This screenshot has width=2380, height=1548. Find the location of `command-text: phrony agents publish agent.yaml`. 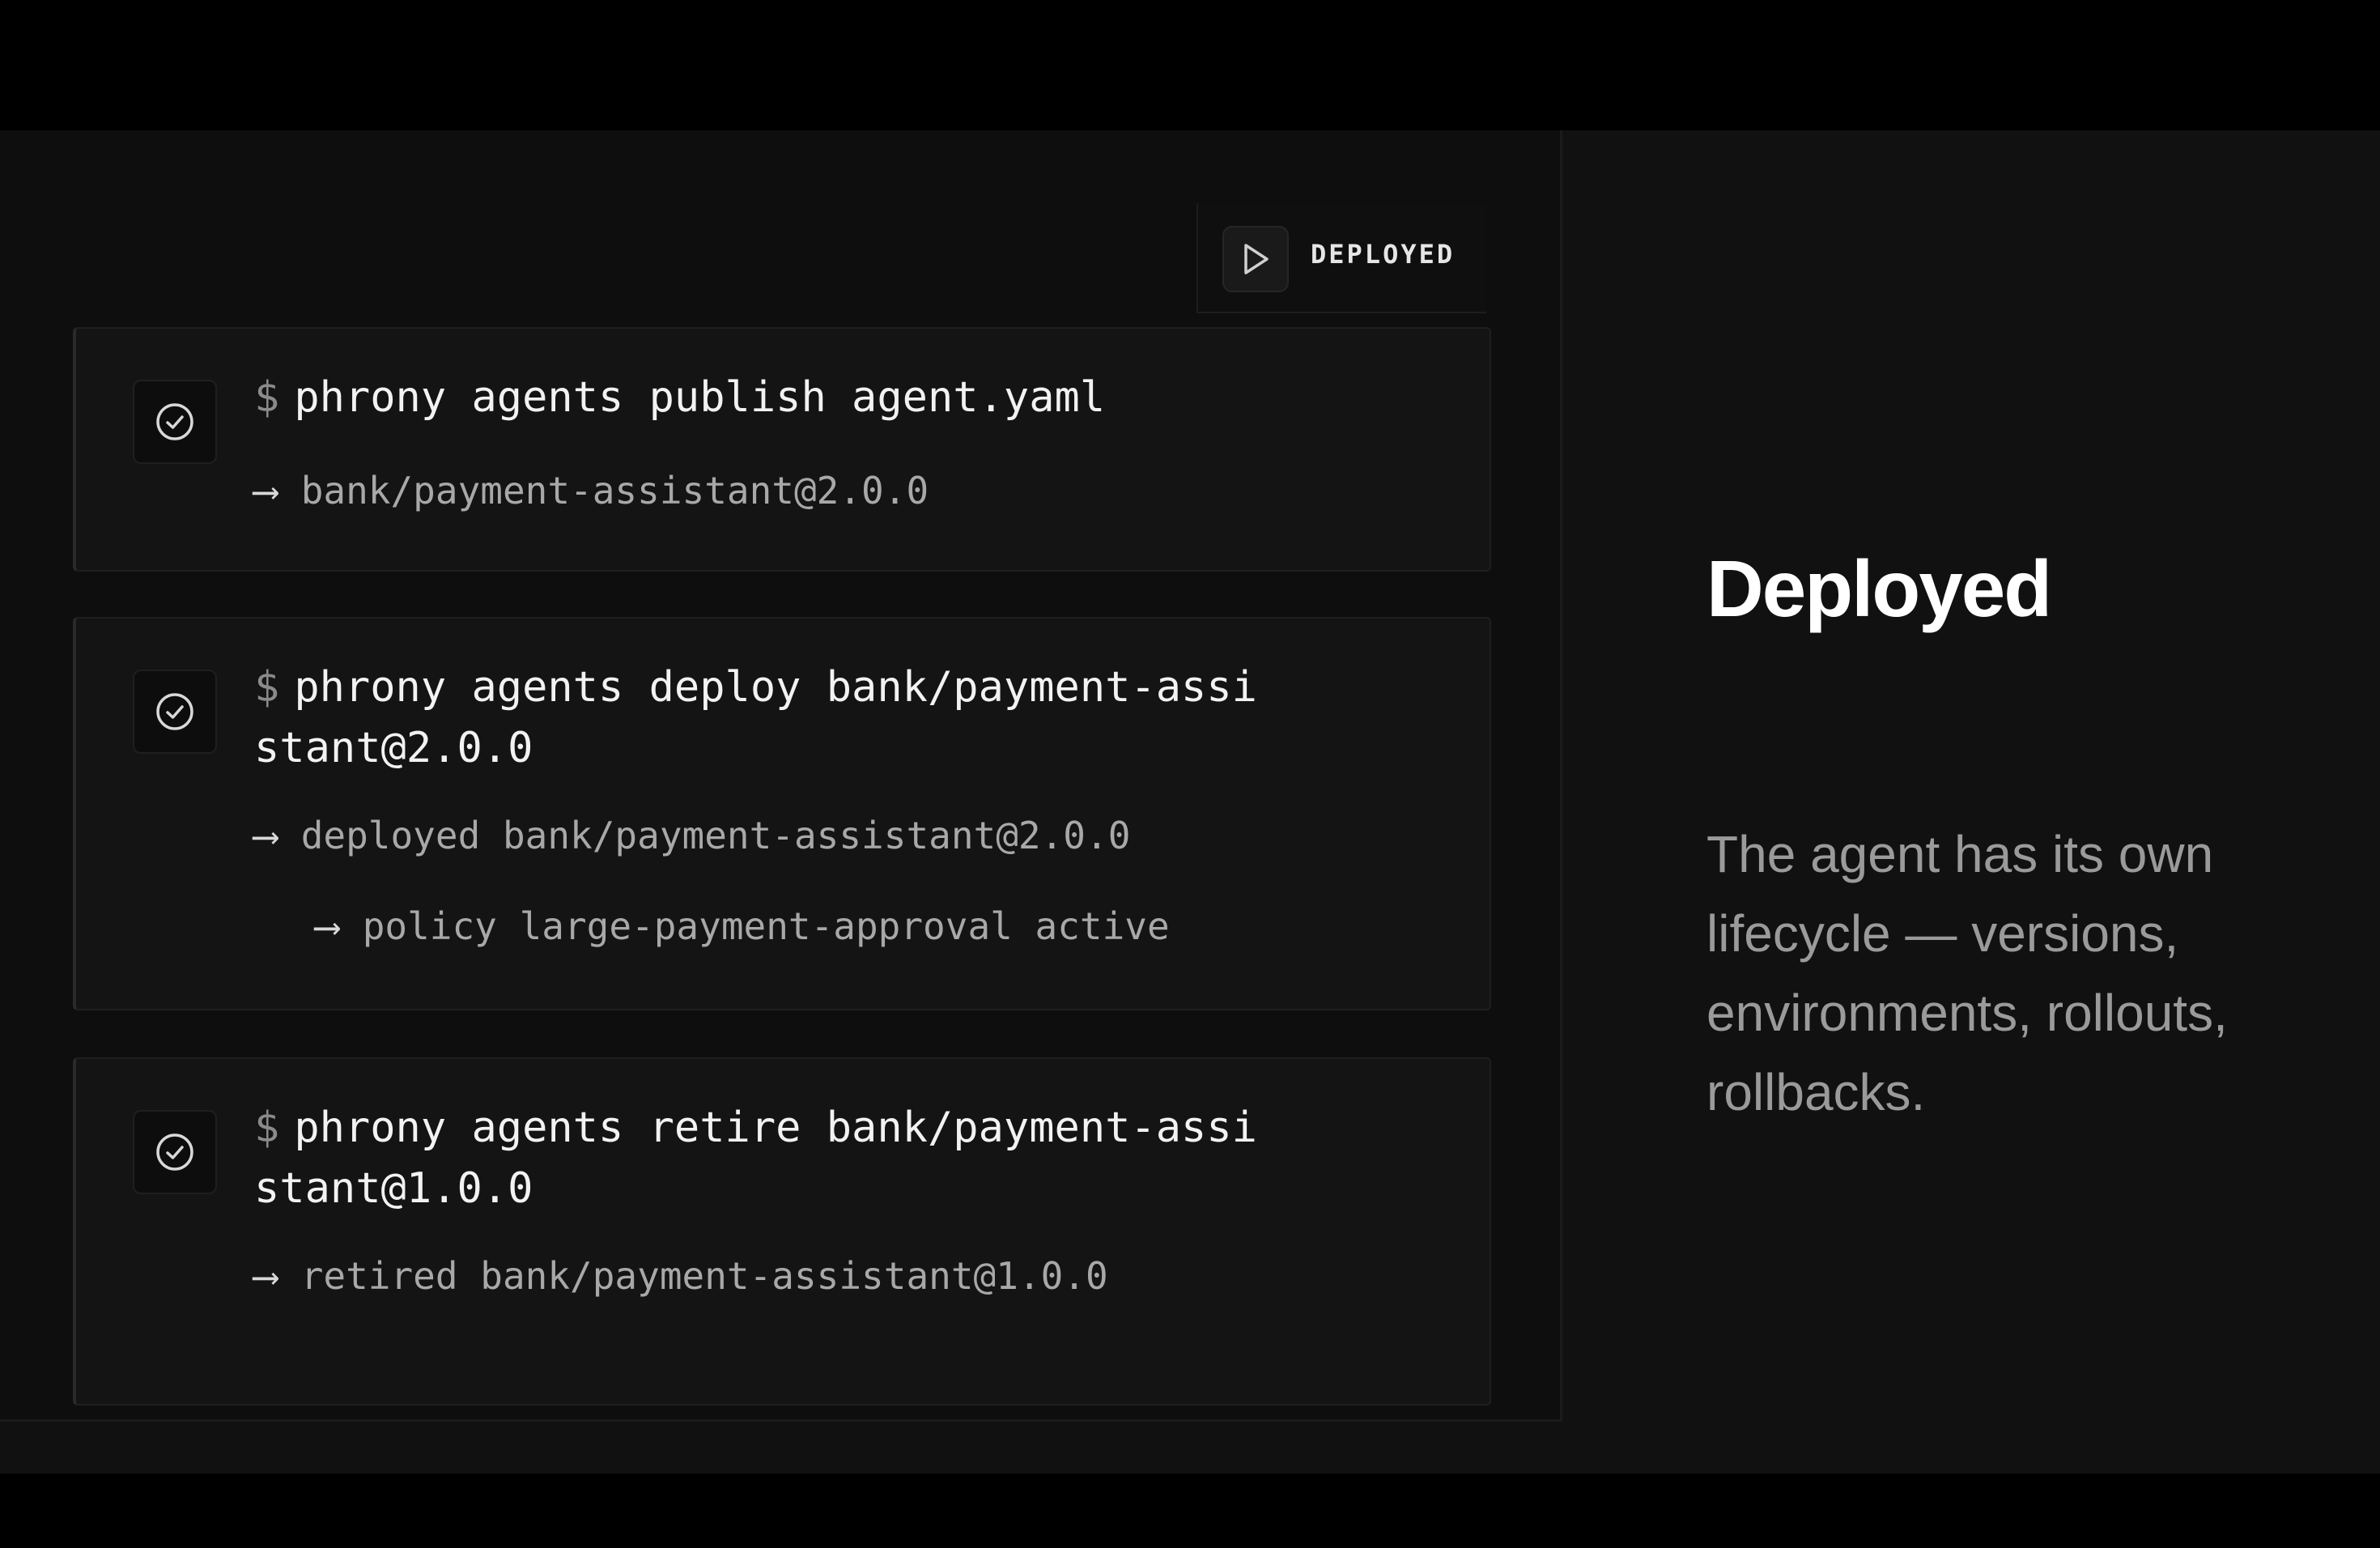

command-text: phrony agents publish agent.yaml is located at coordinates (700, 397).